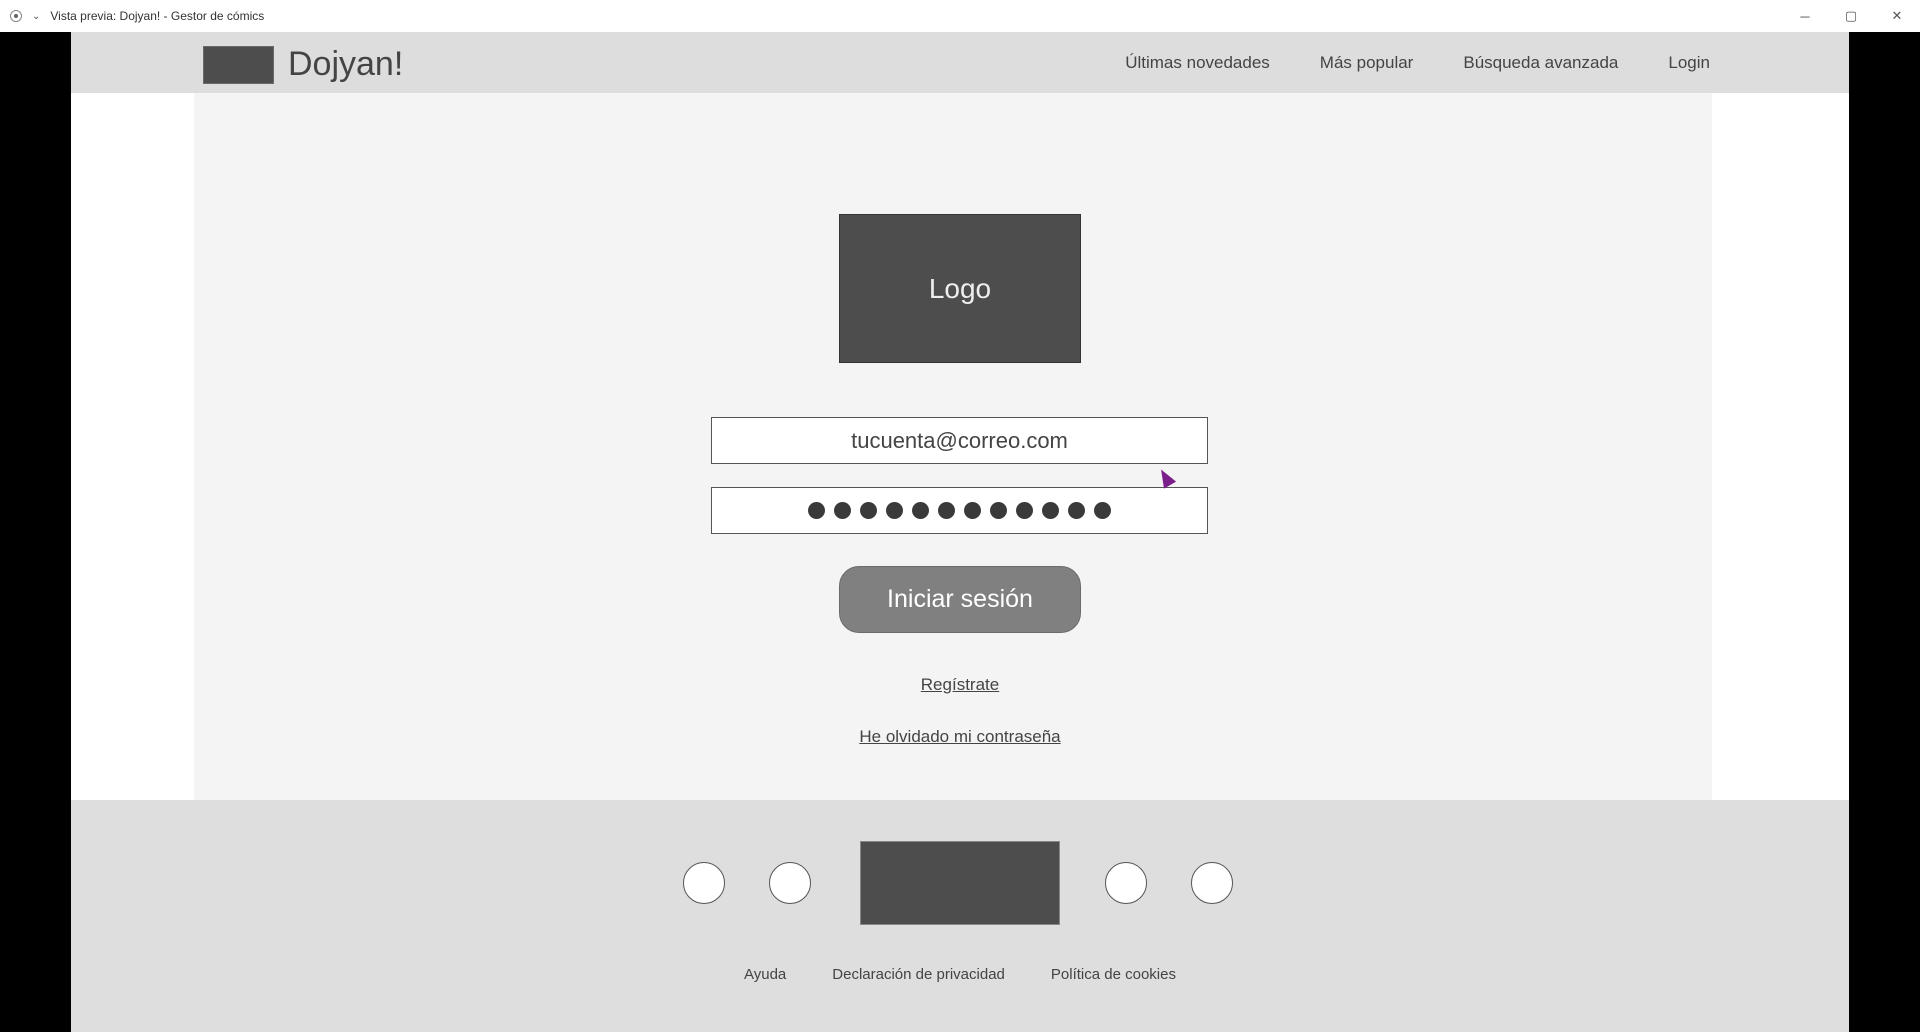 The height and width of the screenshot is (1032, 1920). I want to click on restore-icon: ▢, so click(1851, 16).